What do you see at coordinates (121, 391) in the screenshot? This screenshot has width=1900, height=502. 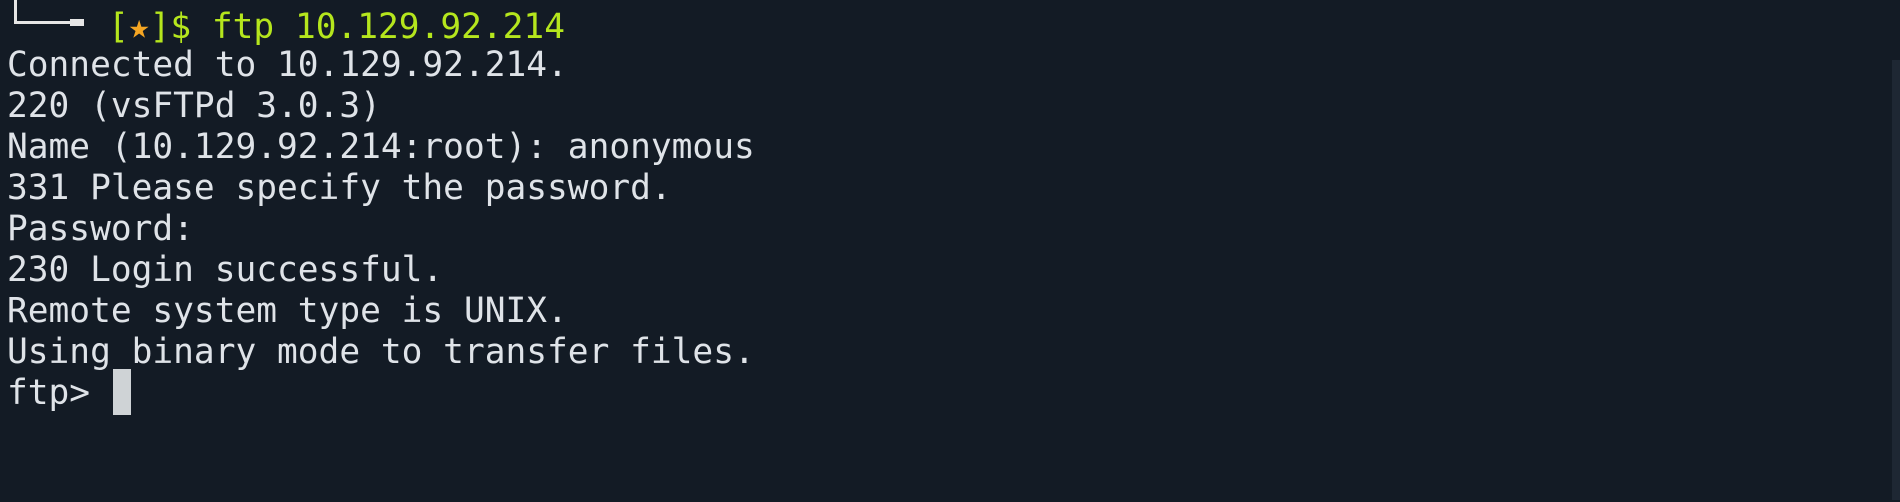 I see `text-cursor` at bounding box center [121, 391].